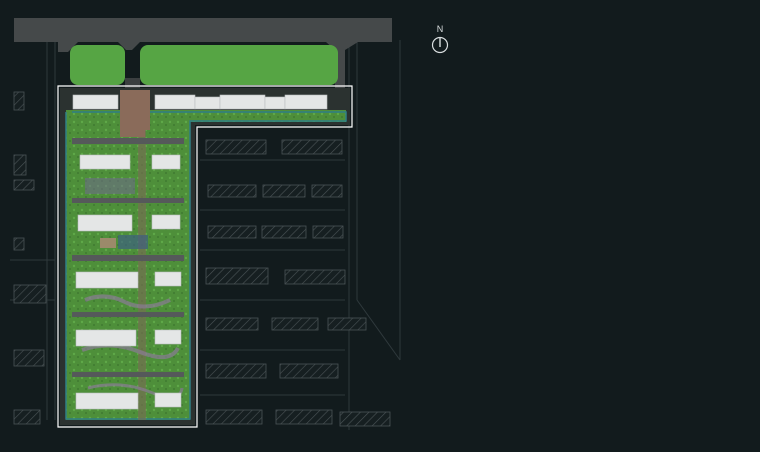  Describe the element at coordinates (440, 29) in the screenshot. I see `north-label: N` at that location.